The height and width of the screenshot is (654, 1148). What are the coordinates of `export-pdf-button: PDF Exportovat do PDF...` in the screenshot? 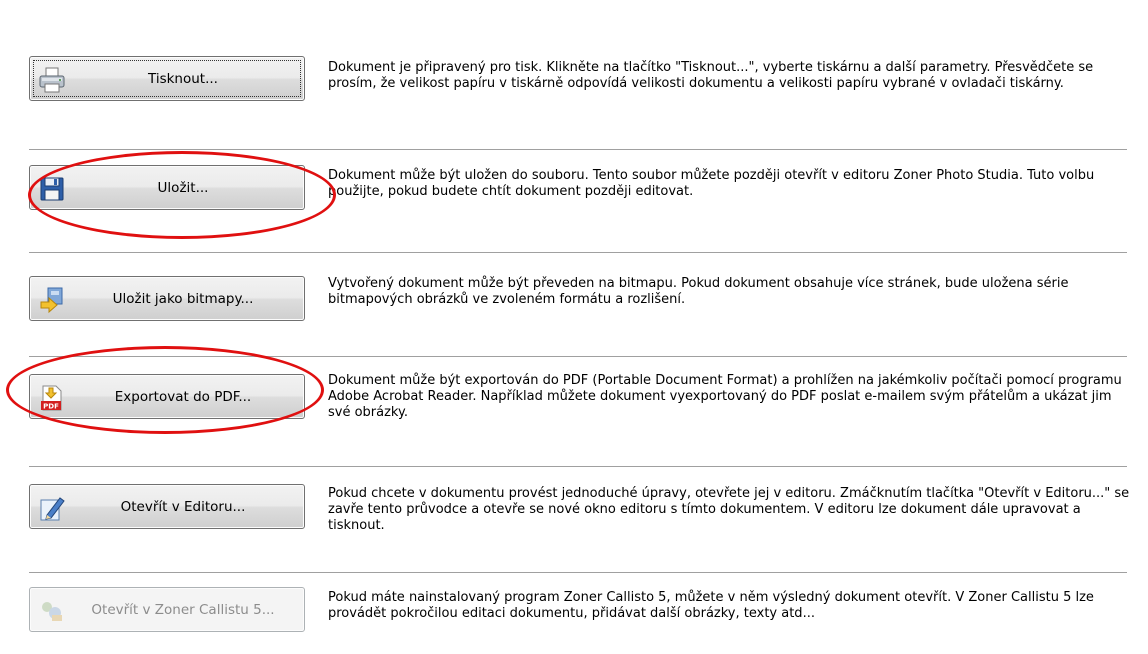 It's located at (167, 396).